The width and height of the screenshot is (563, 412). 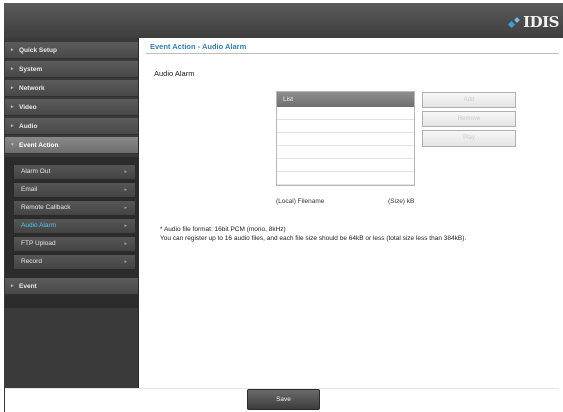 I want to click on sidebar-item-event: ▸ Event, so click(x=71, y=286).